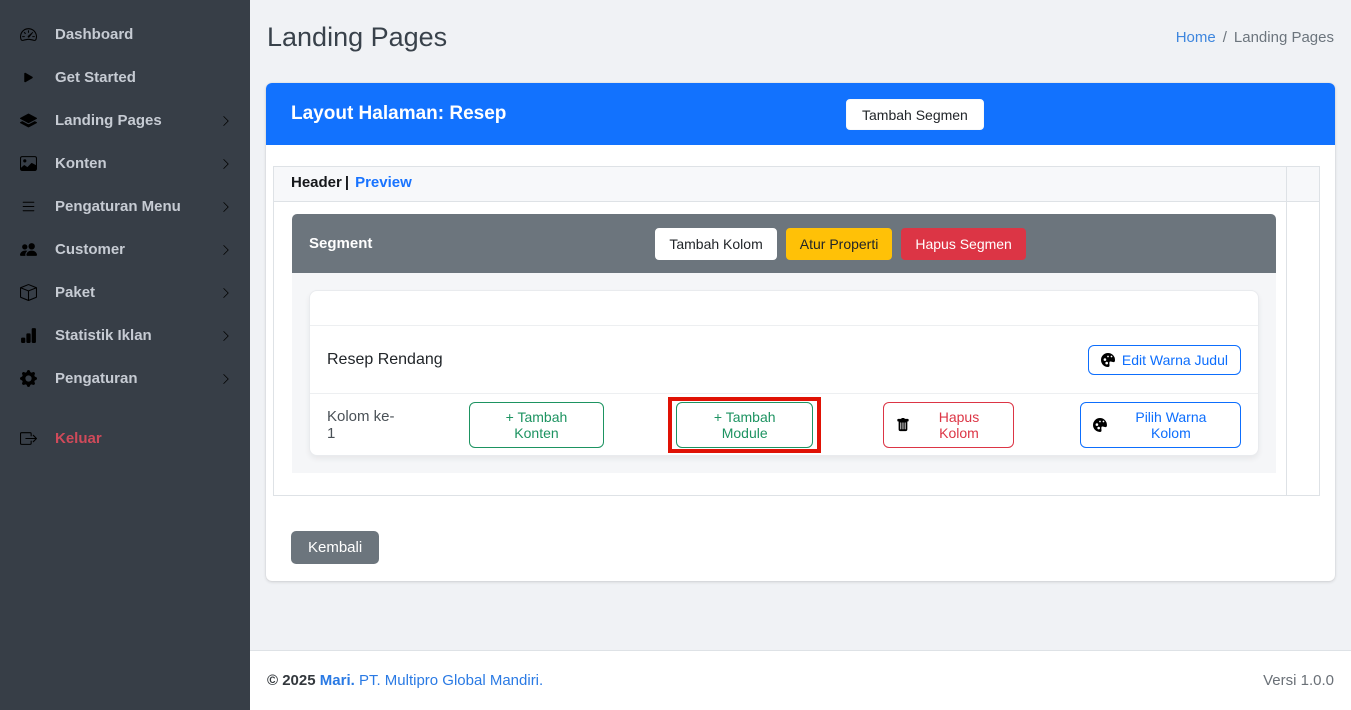  I want to click on breadcrumb: Home / Landing Pages, so click(1255, 37).